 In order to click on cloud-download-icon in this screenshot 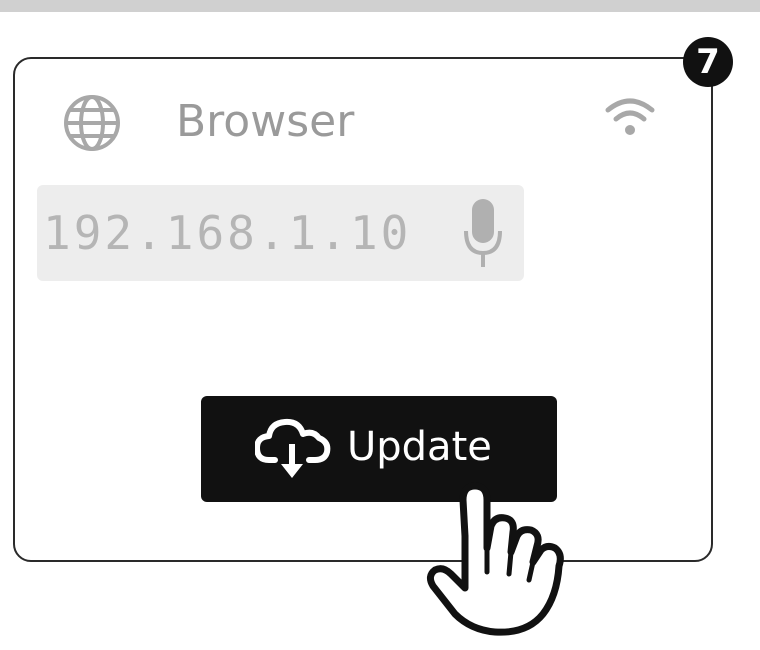, I will do `click(293, 448)`.